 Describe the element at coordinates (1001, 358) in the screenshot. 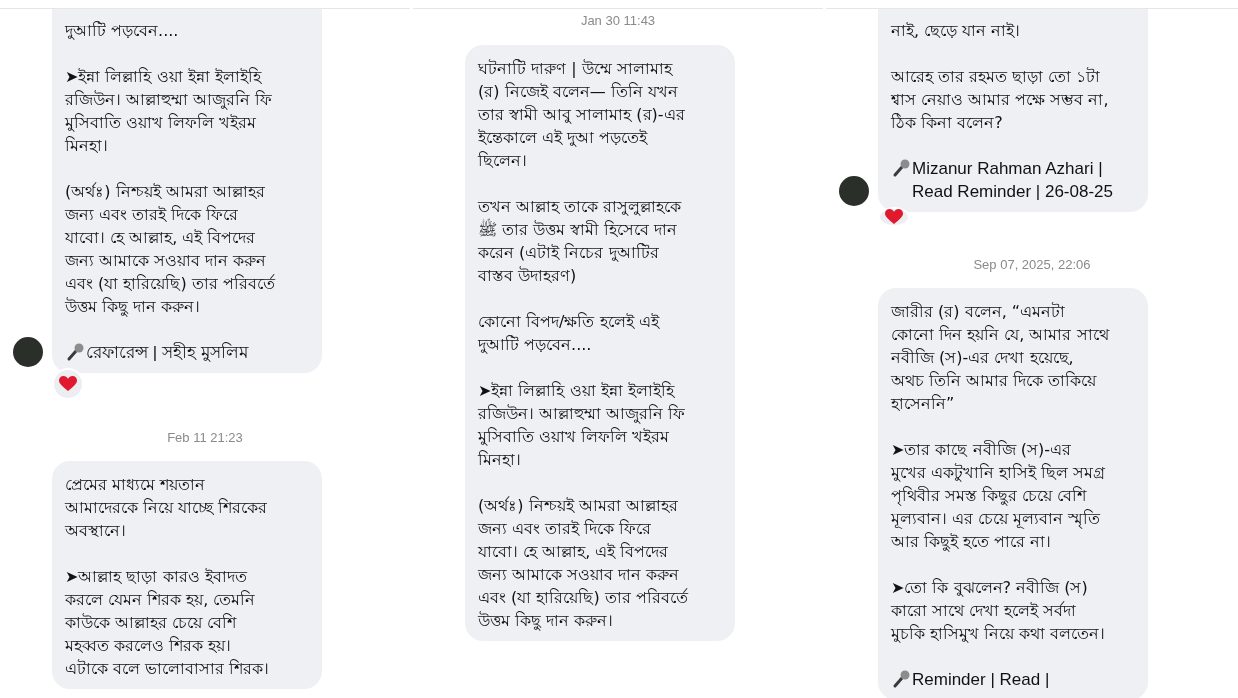

I see `message-paragraph: জারীর (র) বলেন, “এমনটা কোনো দিন হয়নি যে, আমার সাথে নবীজি (স)-এর দেখা হয়েছে, অথচ তিনি আমার দিকে তাকিয়ে হাসেননি”` at that location.